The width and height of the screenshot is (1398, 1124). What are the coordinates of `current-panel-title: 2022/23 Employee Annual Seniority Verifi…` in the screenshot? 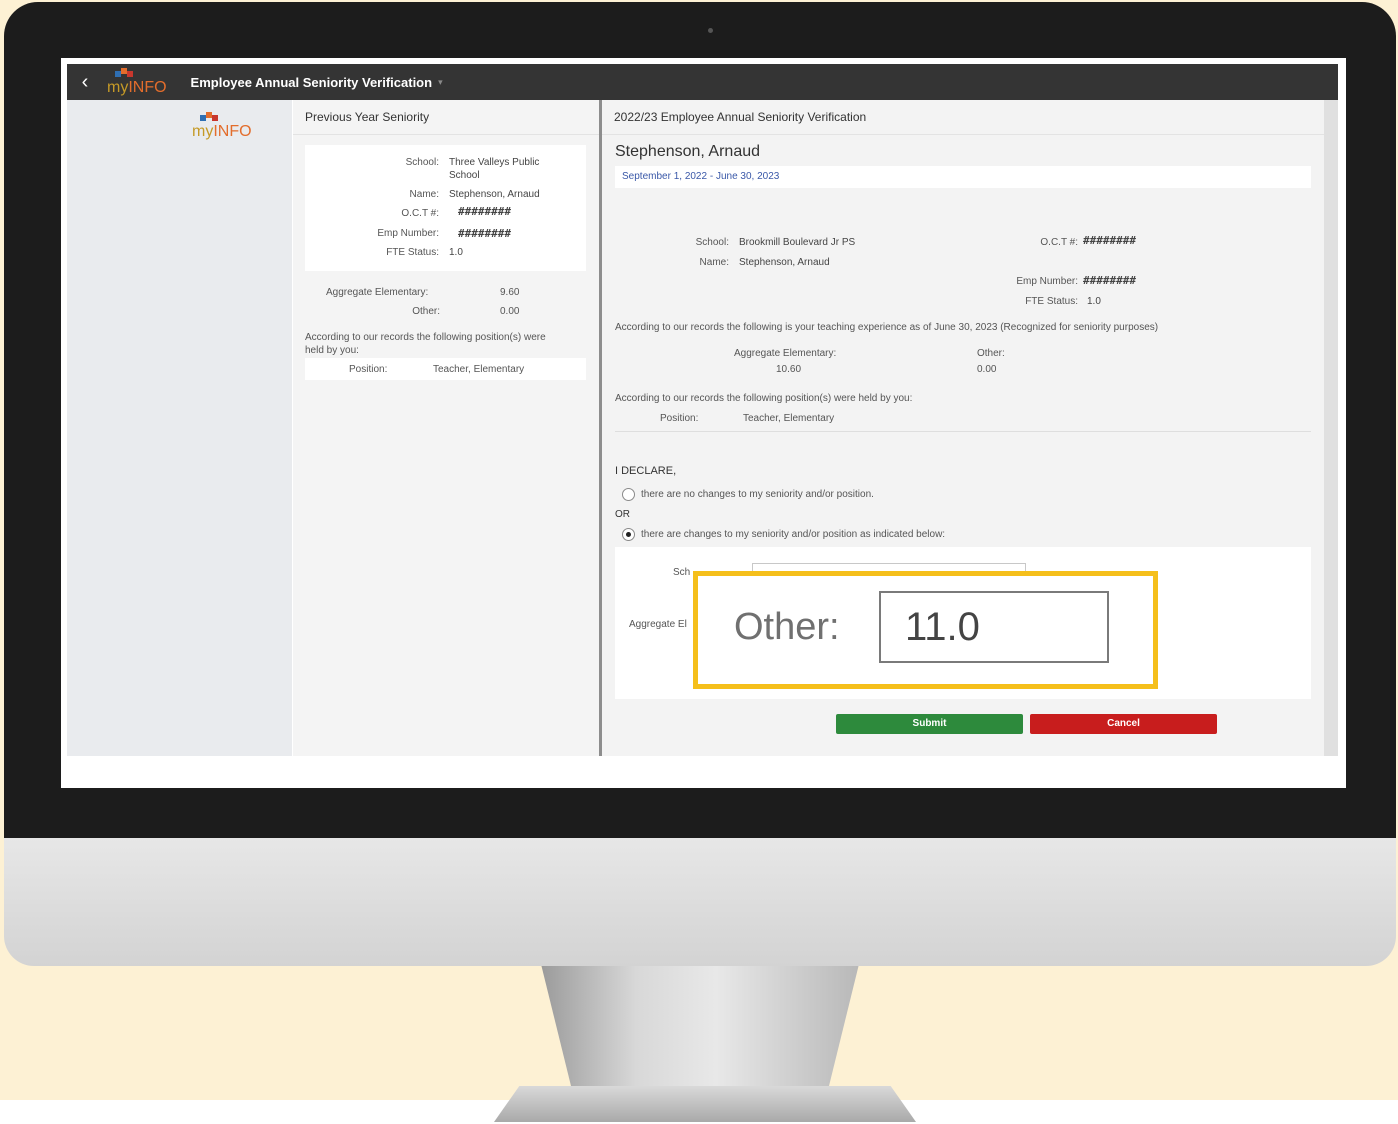 It's located at (963, 117).